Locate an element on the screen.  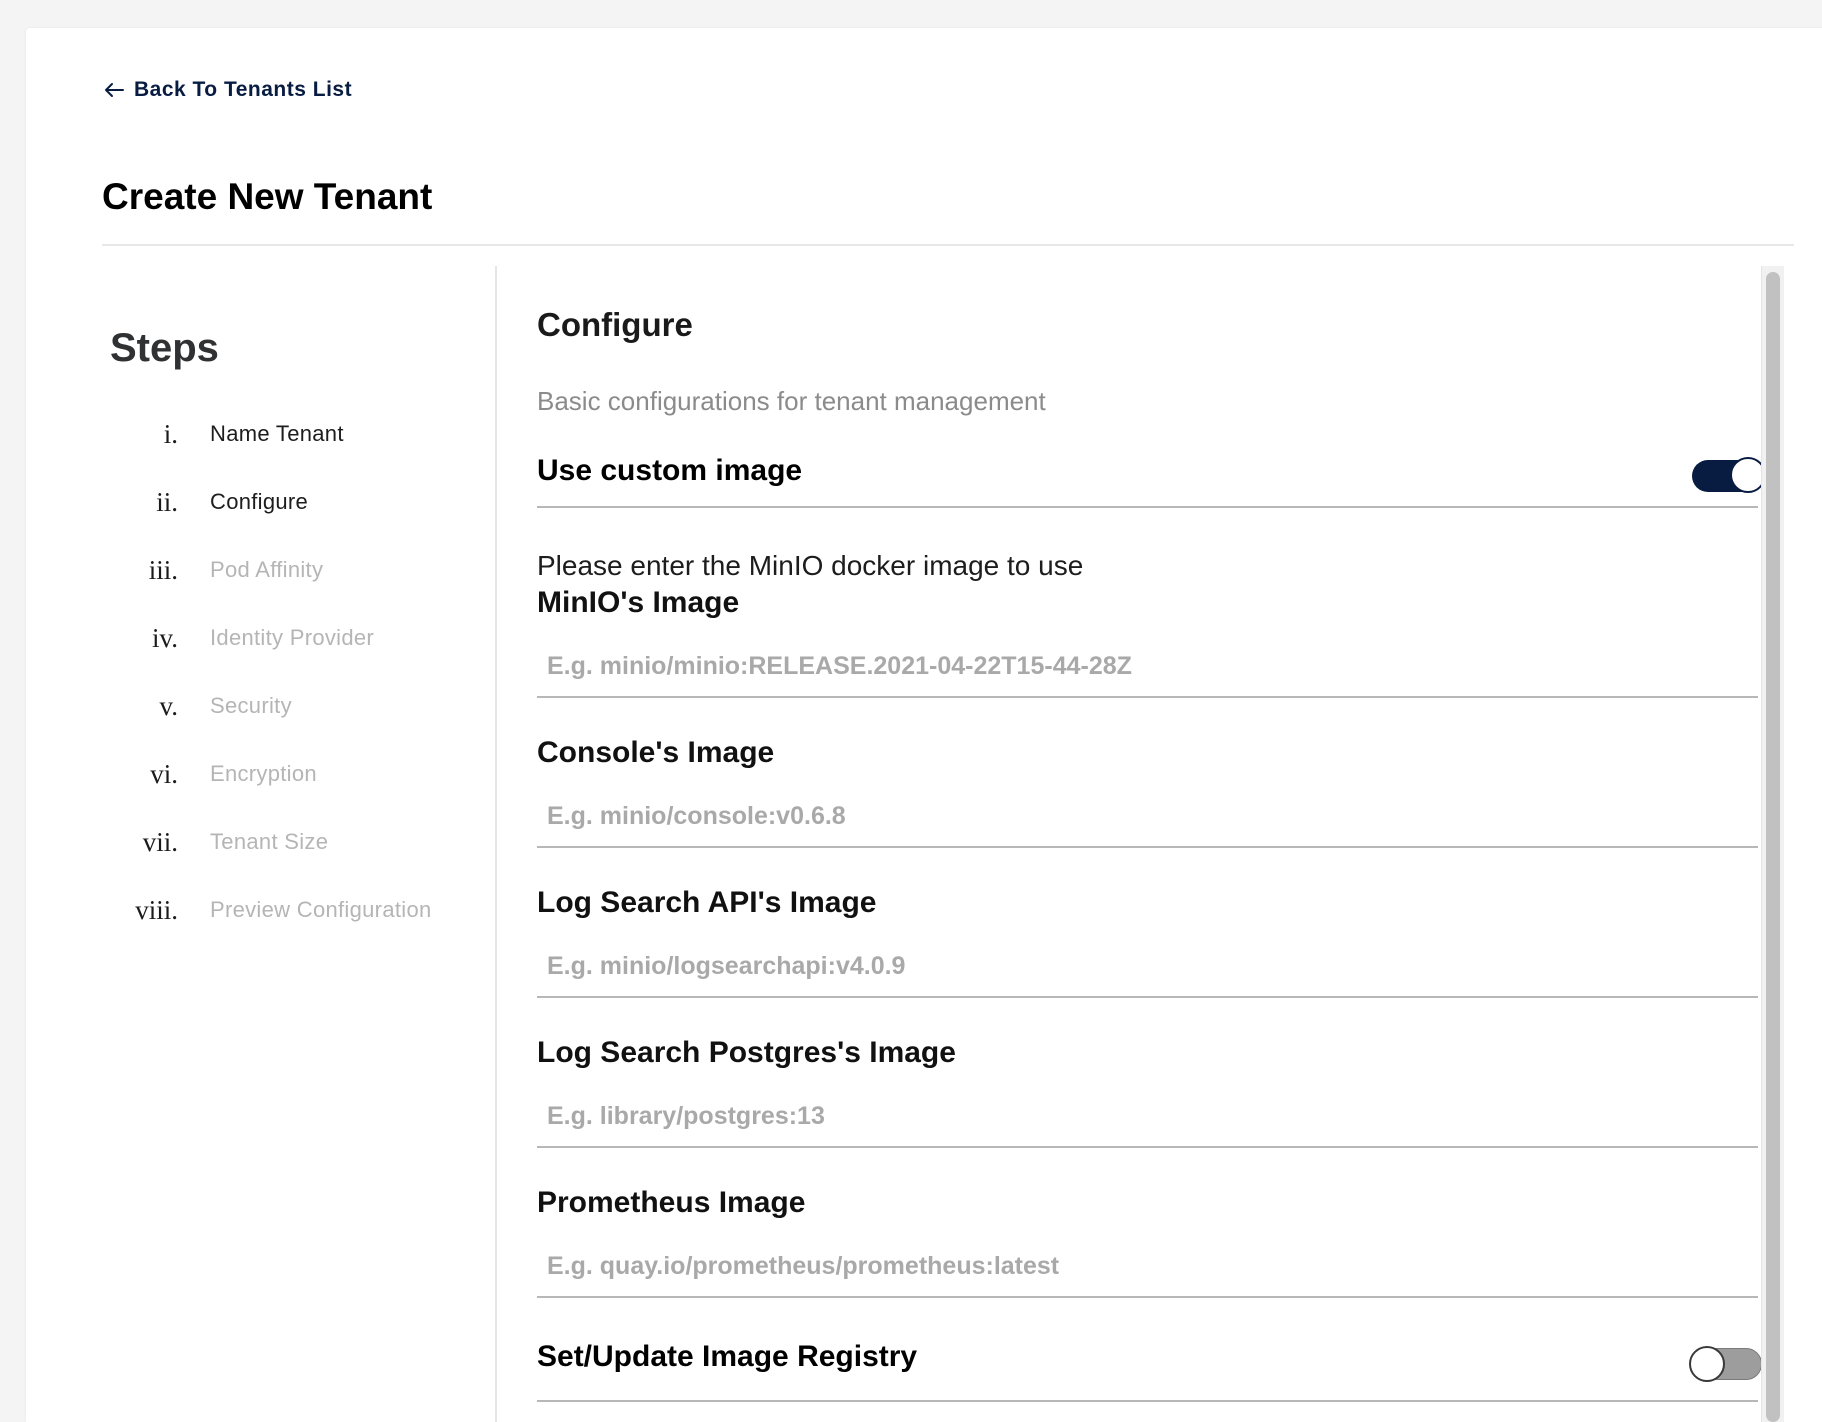
back-to-tenants-link: Back To Tenants List is located at coordinates (227, 90).